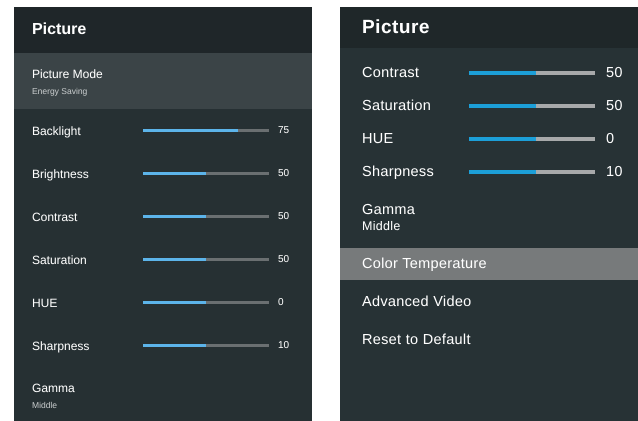 Image resolution: width=638 pixels, height=421 pixels. What do you see at coordinates (416, 340) in the screenshot?
I see `item-label: Reset to Default` at bounding box center [416, 340].